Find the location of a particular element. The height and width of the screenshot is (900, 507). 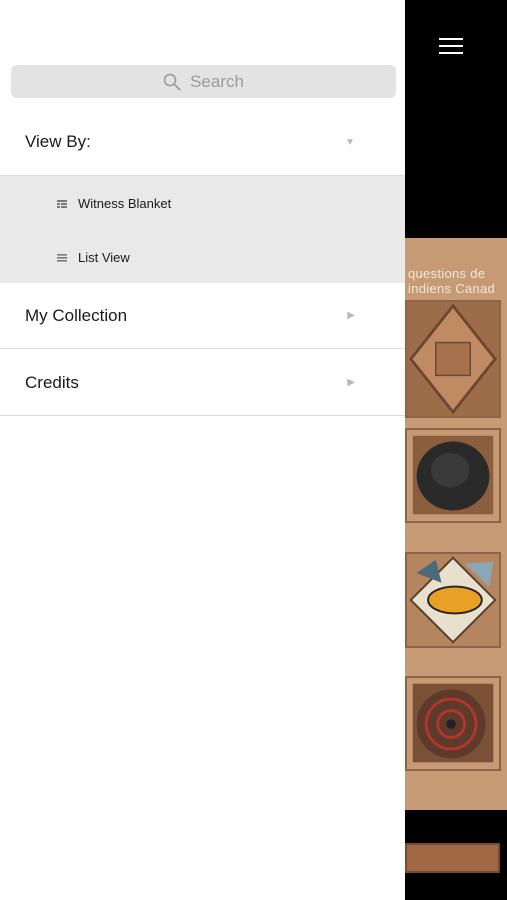

menu-item-my-collection: My Collection ▶ is located at coordinates (202, 316).